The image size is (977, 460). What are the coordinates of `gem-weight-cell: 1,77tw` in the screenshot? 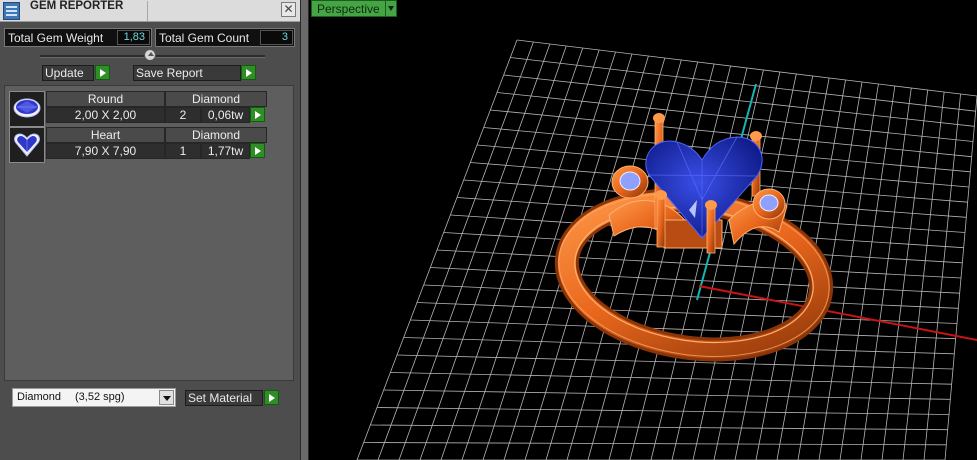 It's located at (225, 151).